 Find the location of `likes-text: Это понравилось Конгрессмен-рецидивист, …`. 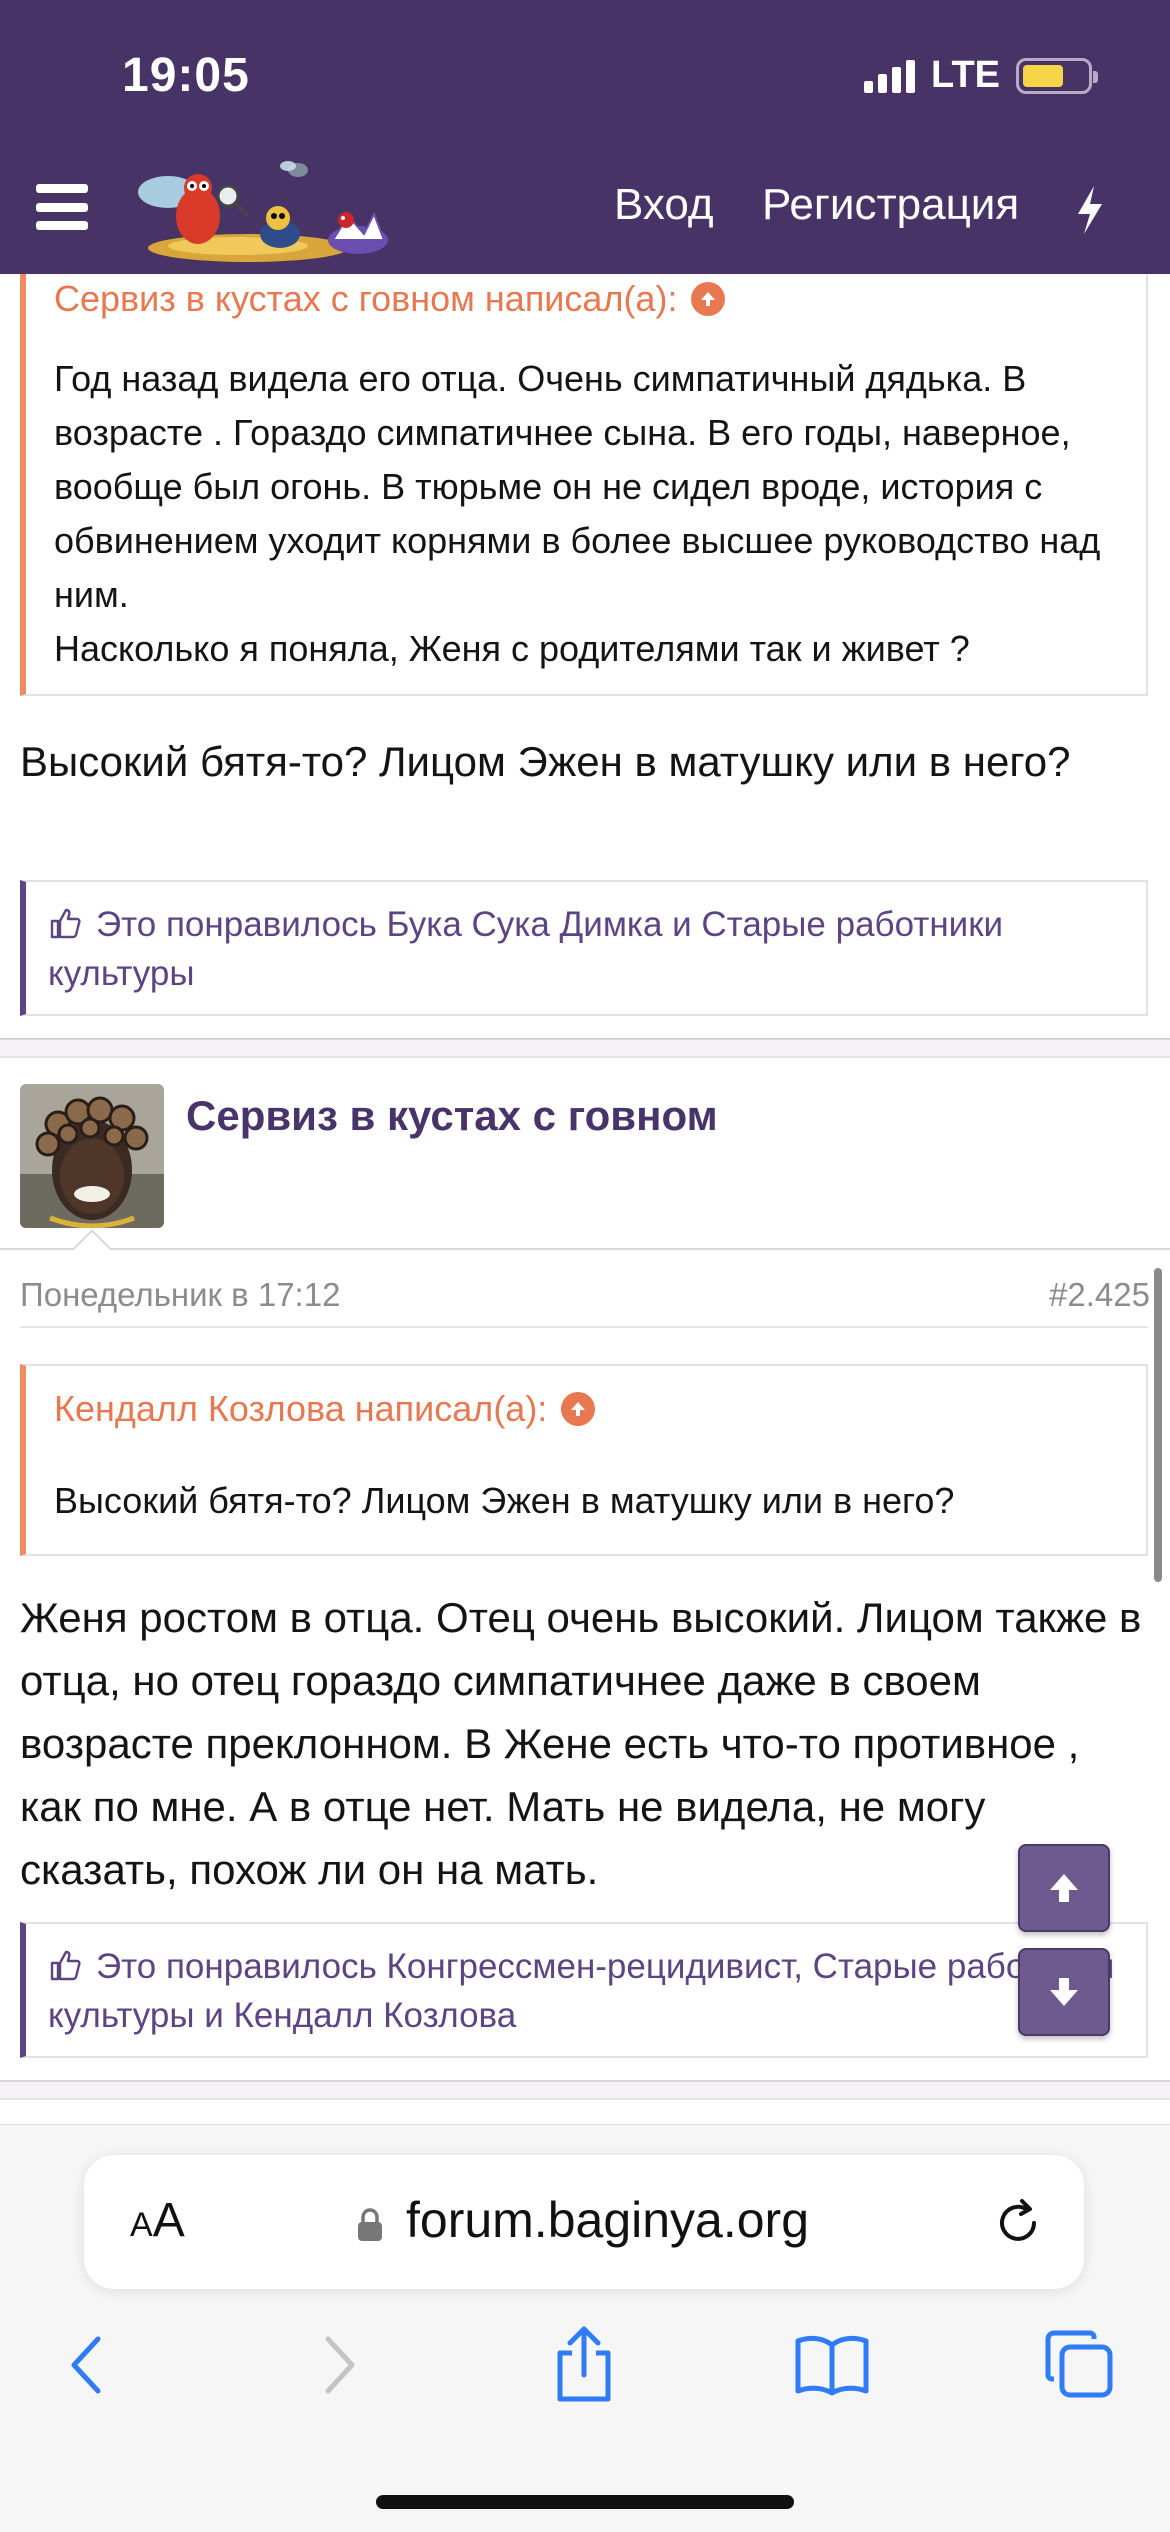

likes-text: Это понравилось Конгрессмен-рецидивист, … is located at coordinates (581, 1991).